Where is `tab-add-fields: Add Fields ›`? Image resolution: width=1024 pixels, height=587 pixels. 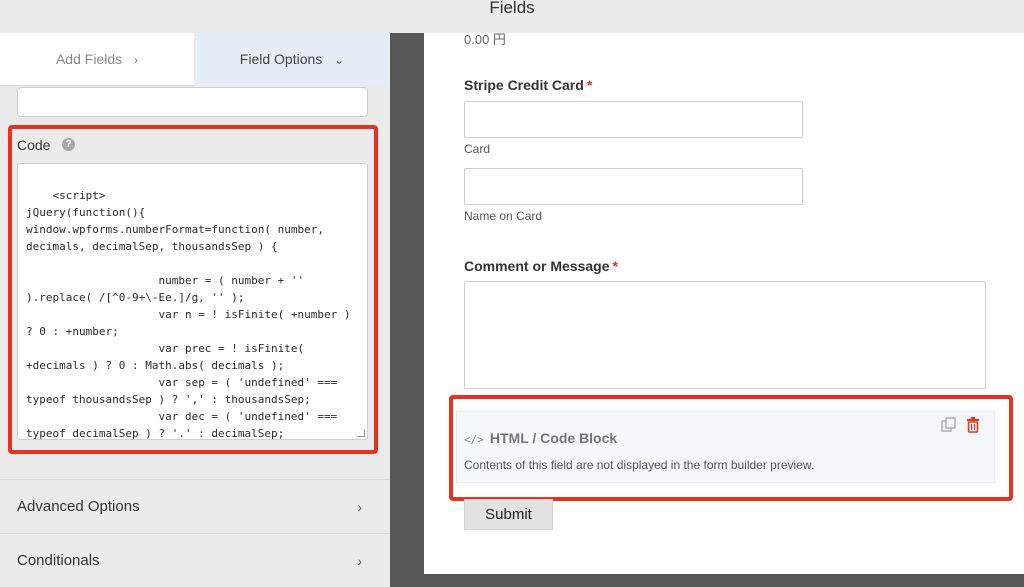 tab-add-fields: Add Fields › is located at coordinates (97, 59).